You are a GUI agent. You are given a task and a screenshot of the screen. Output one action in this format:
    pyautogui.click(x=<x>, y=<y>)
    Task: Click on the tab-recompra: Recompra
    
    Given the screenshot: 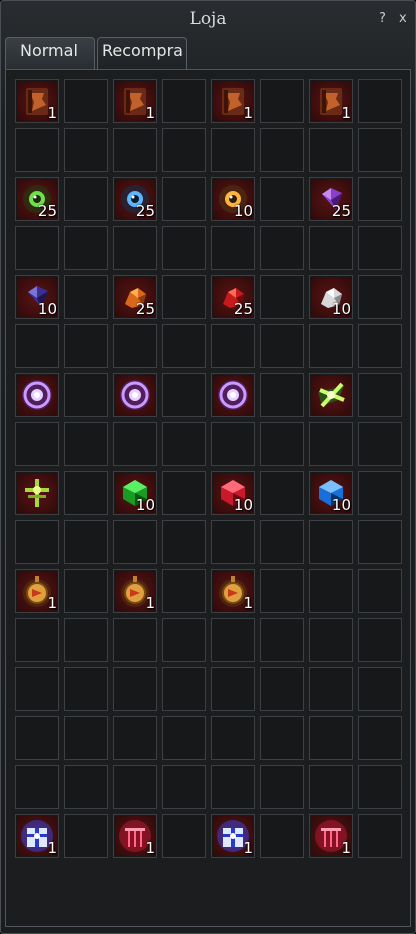 What is the action you would take?
    pyautogui.click(x=142, y=53)
    